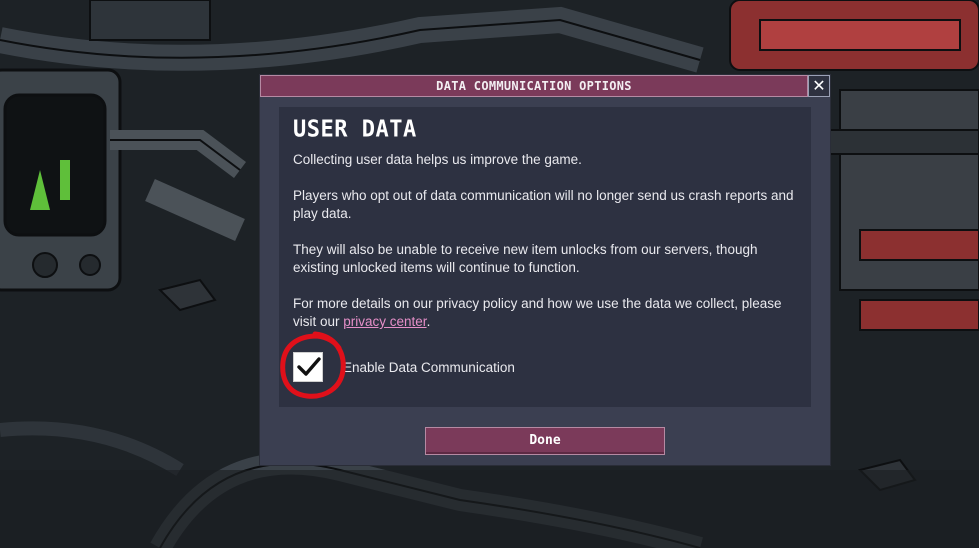 The height and width of the screenshot is (548, 979). Describe the element at coordinates (534, 86) in the screenshot. I see `dialog-title: DATA COMMUNICATION OPTIONS` at that location.